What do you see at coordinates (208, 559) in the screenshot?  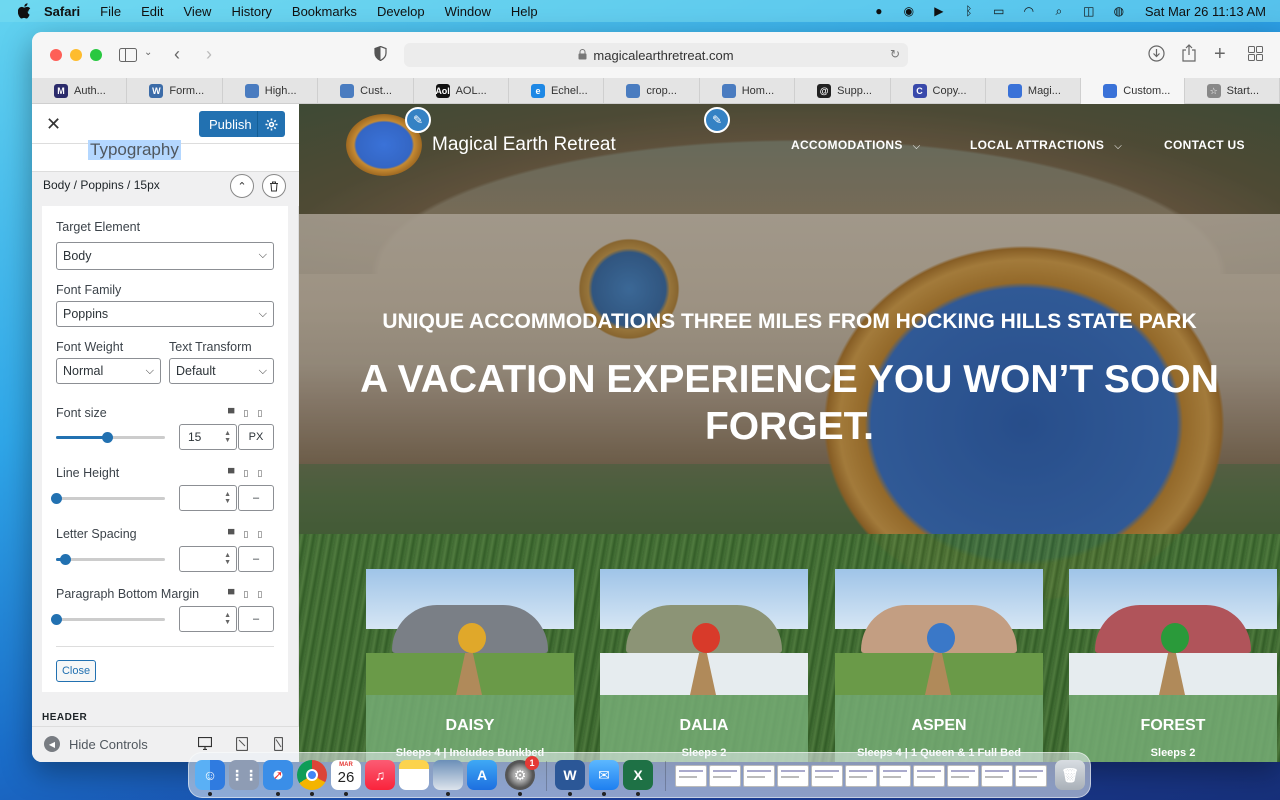 I see `letter-spacing-input: ▲ ▼` at bounding box center [208, 559].